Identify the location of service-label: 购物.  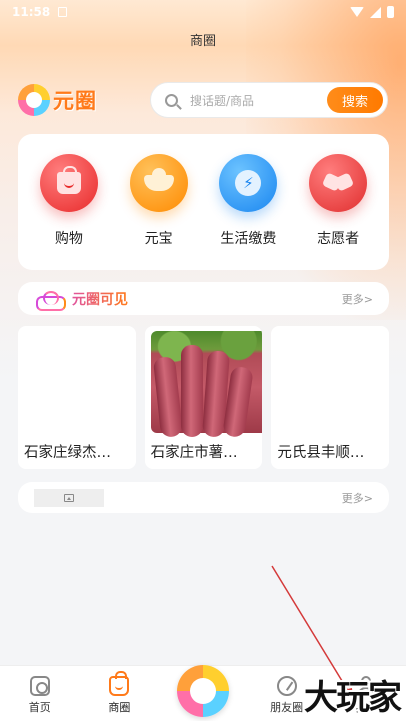
(68, 239).